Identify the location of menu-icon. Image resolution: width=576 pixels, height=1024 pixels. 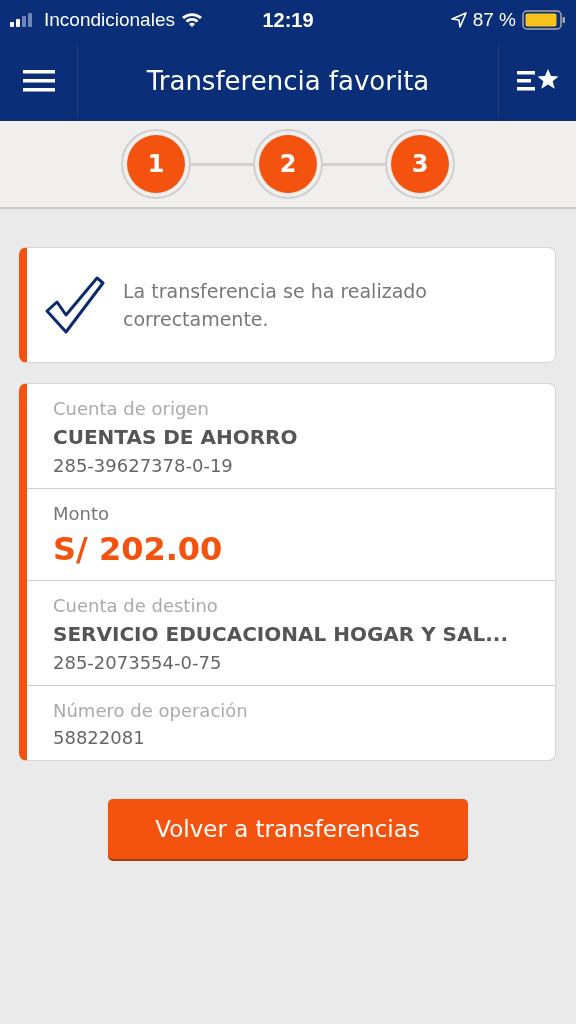
(38, 80).